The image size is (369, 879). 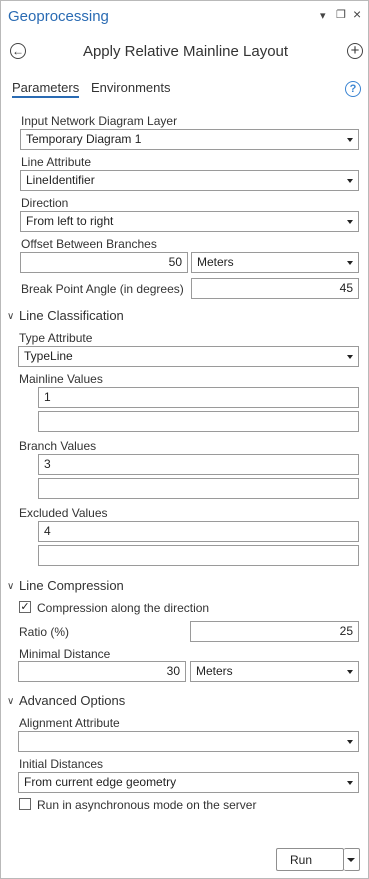 What do you see at coordinates (65, 654) in the screenshot?
I see `minimal-distance-label: Minimal Distance` at bounding box center [65, 654].